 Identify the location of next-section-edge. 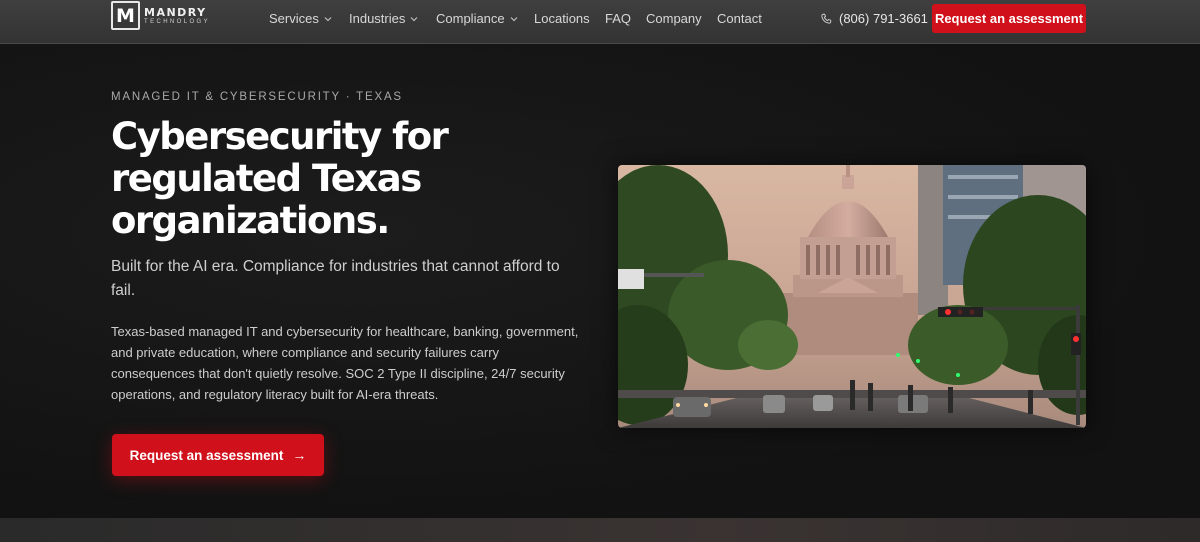
(600, 530).